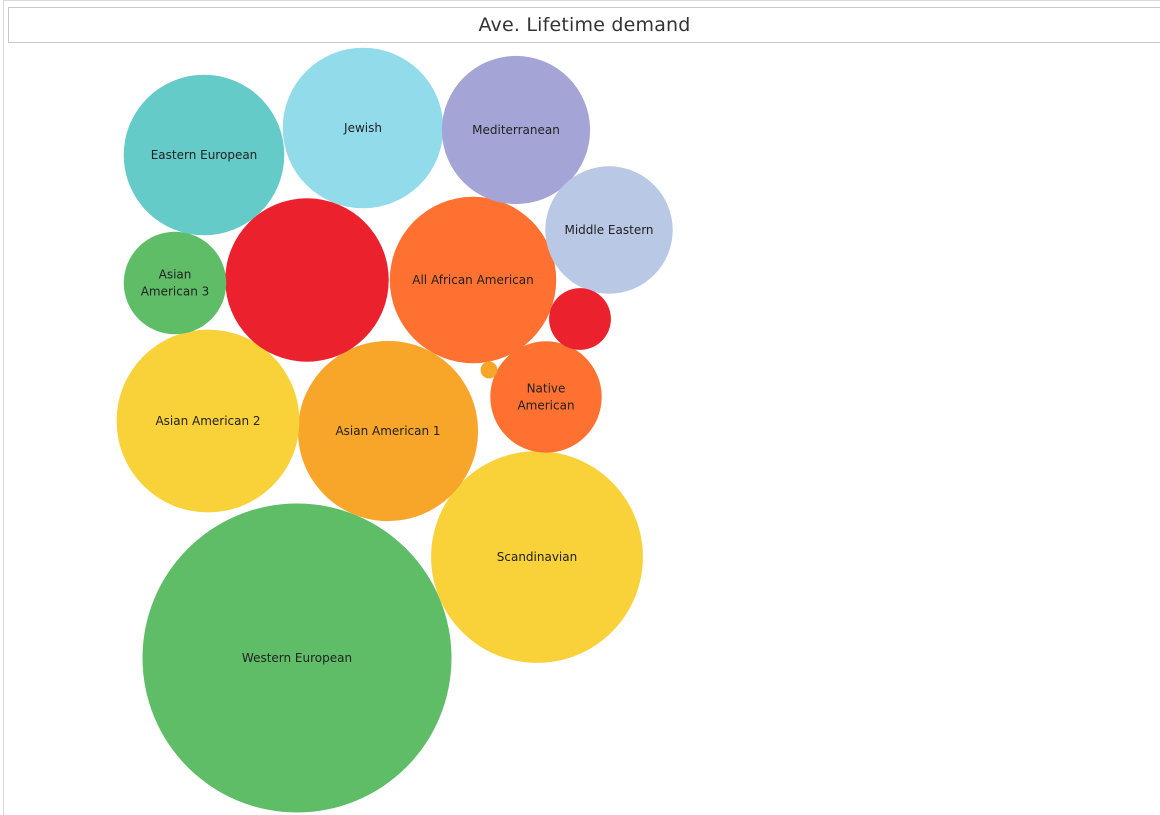  I want to click on bubble-label: Asian American 2, so click(207, 421).